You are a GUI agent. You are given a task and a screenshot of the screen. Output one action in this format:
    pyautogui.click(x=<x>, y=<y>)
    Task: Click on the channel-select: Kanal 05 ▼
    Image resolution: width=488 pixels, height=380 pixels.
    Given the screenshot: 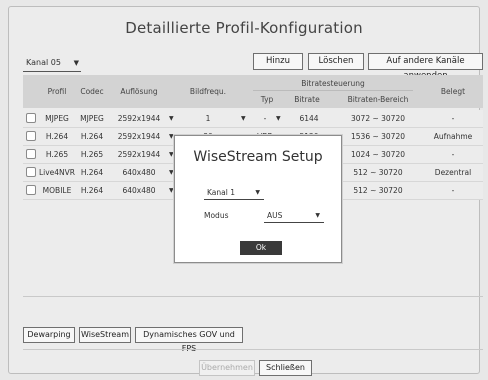 What is the action you would take?
    pyautogui.click(x=52, y=63)
    